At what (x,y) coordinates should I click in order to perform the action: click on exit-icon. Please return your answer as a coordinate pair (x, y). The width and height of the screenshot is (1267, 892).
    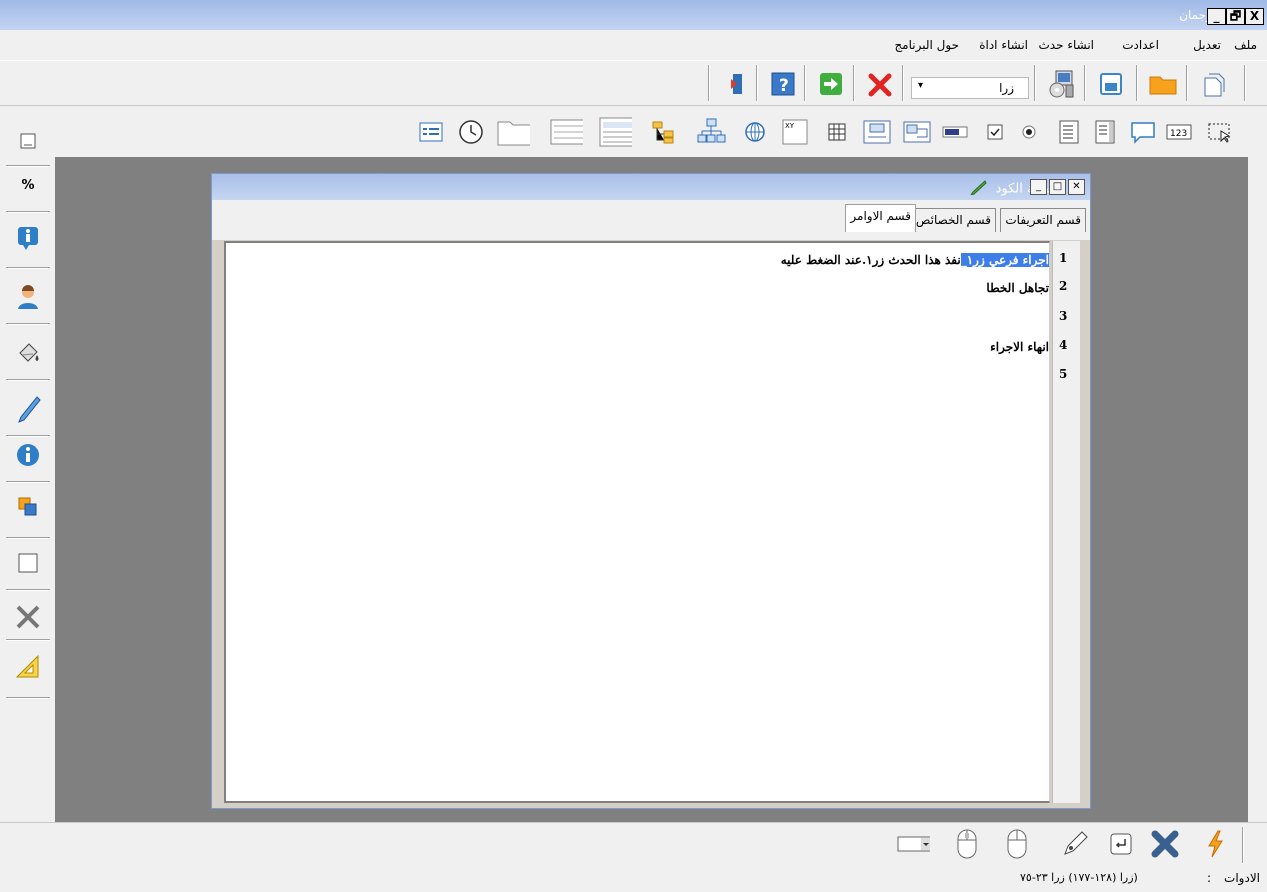
    Looking at the image, I should click on (733, 84).